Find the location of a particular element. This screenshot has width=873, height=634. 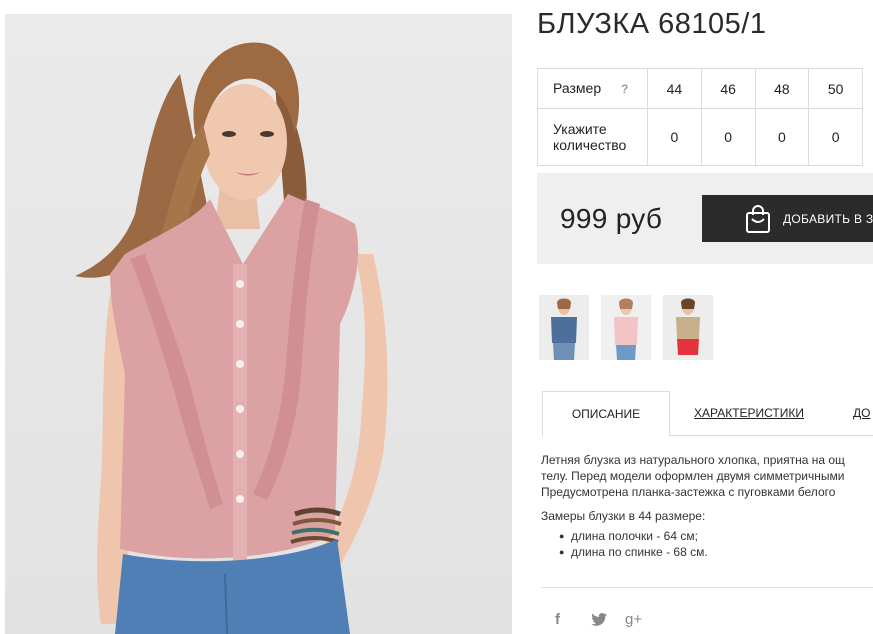

quantity-row: Укажите количество 0 0 0 0 is located at coordinates (700, 137).